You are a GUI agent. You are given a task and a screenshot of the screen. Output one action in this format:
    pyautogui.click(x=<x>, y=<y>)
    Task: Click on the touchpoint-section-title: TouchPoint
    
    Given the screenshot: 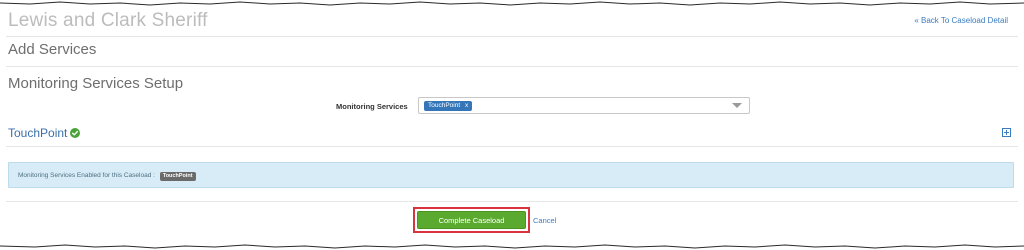 What is the action you would take?
    pyautogui.click(x=44, y=133)
    